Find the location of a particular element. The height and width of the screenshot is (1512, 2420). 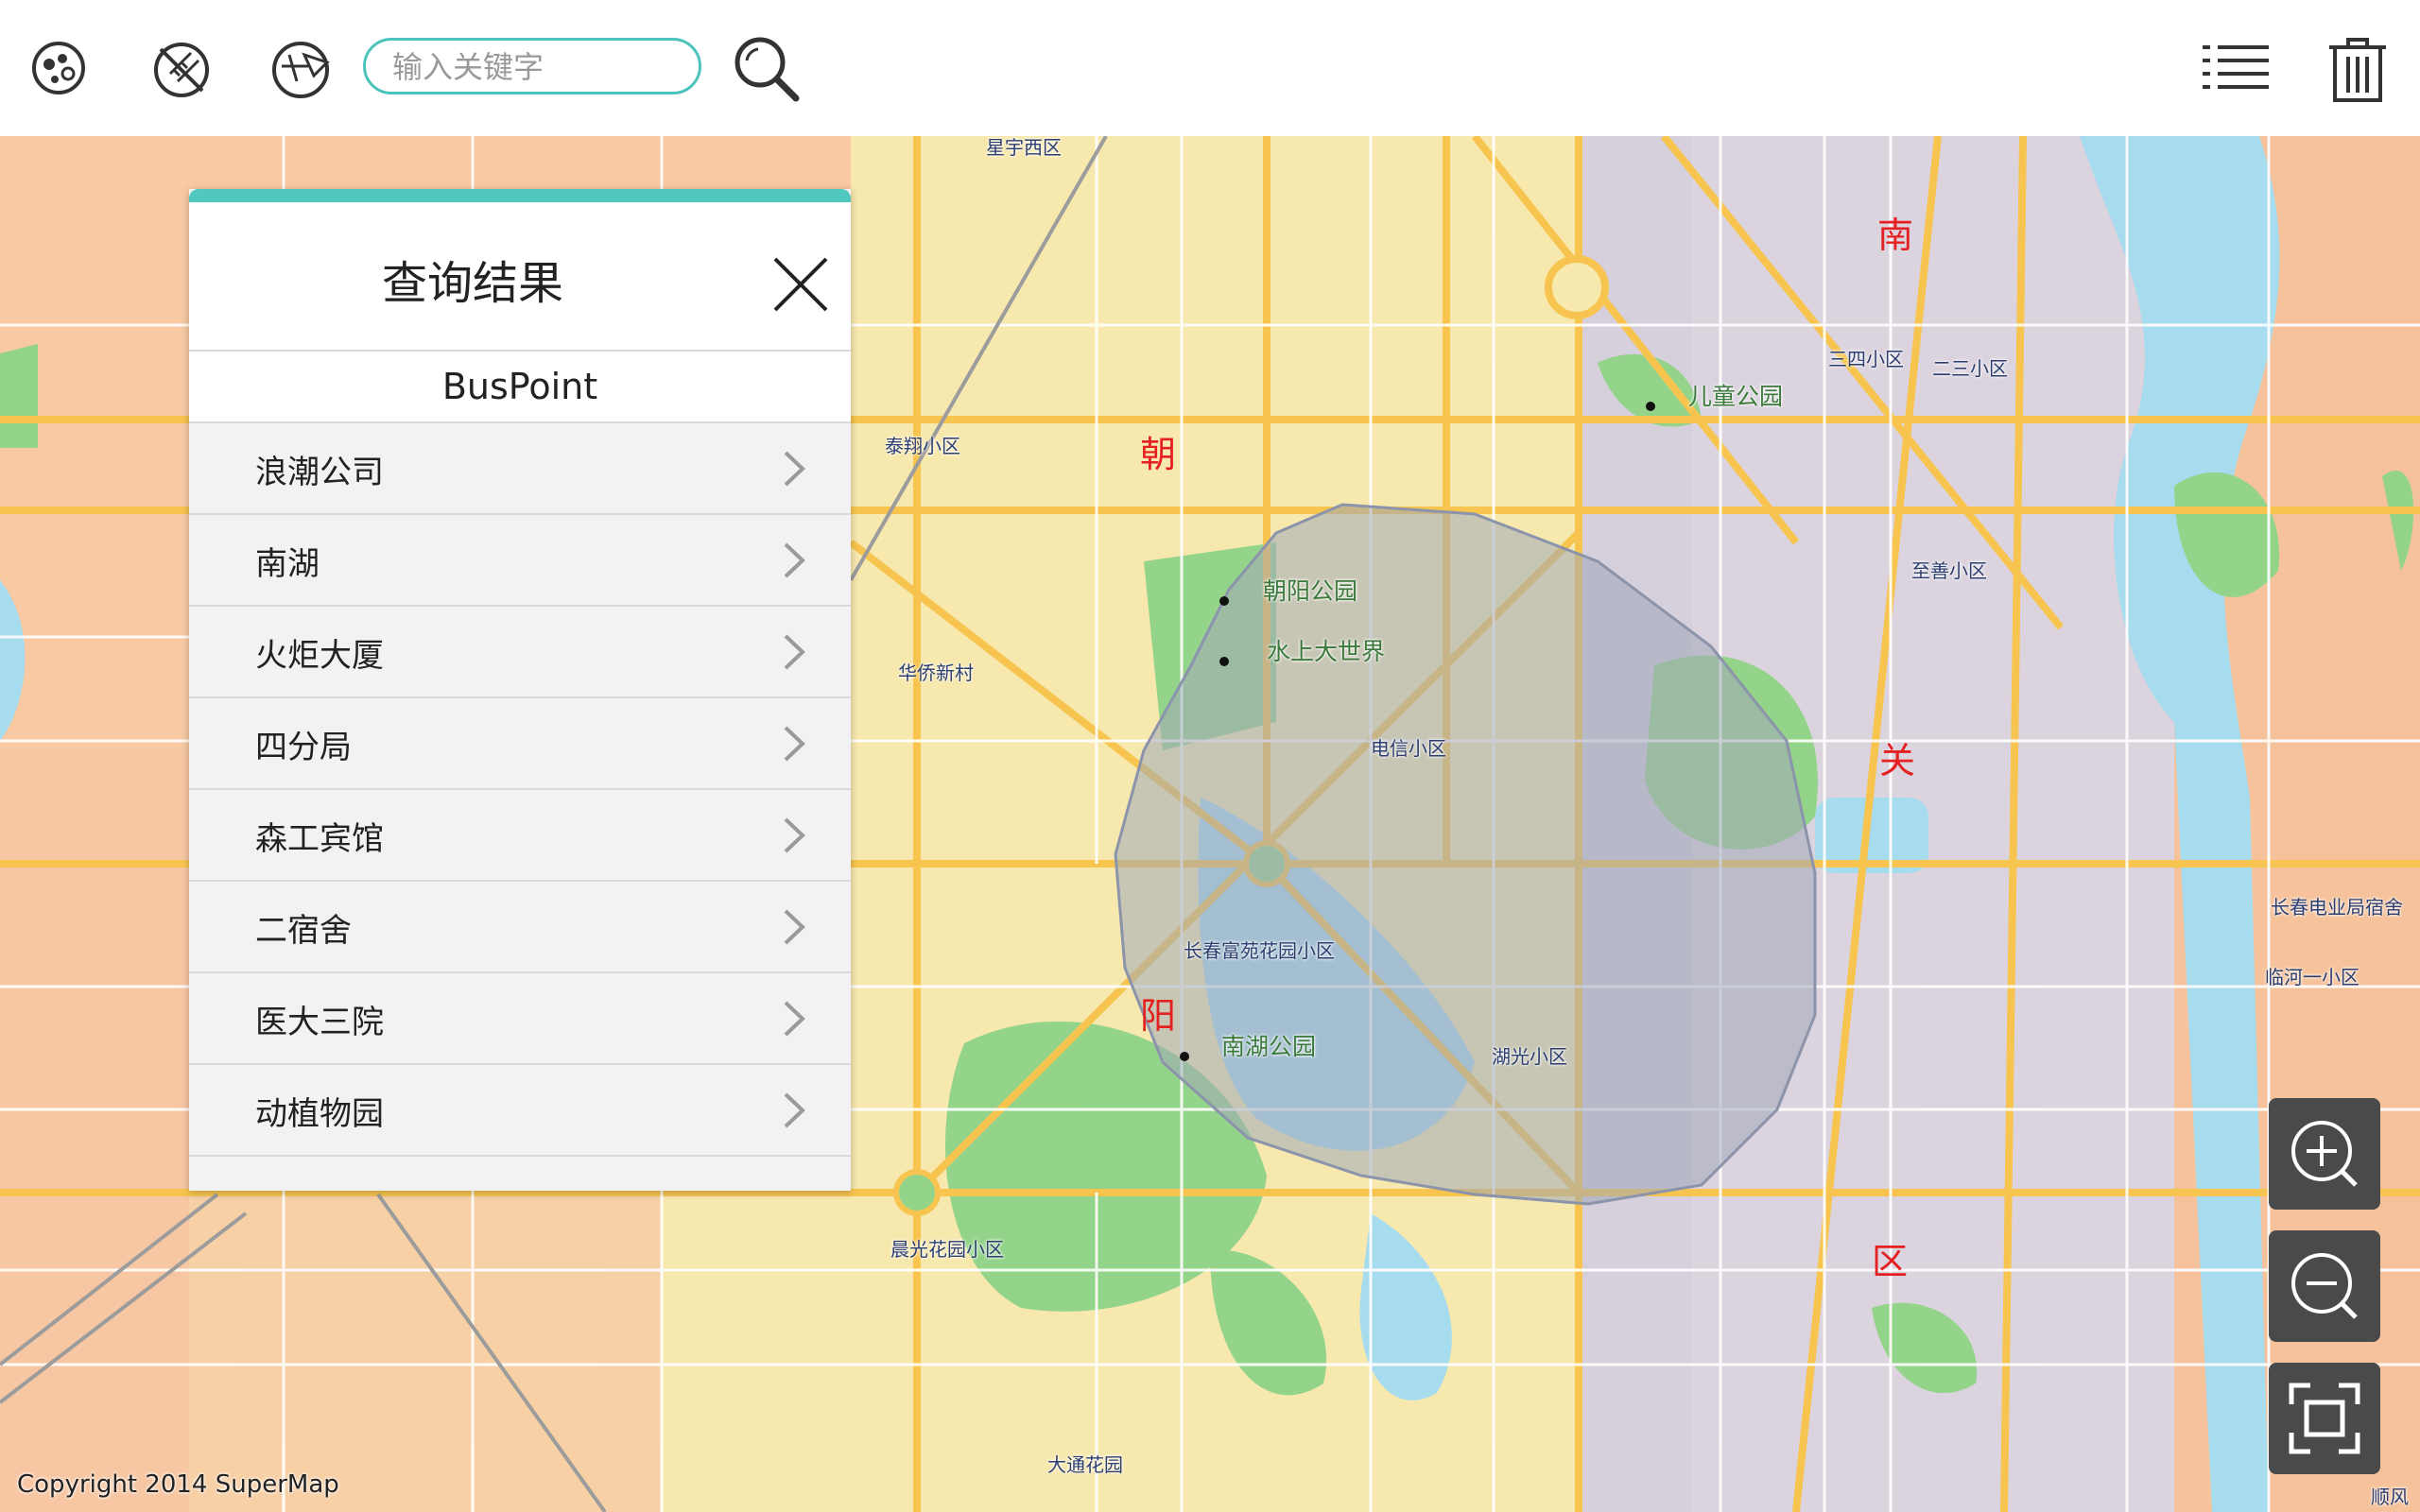

map-label: 南湖公园 is located at coordinates (1269, 1046).